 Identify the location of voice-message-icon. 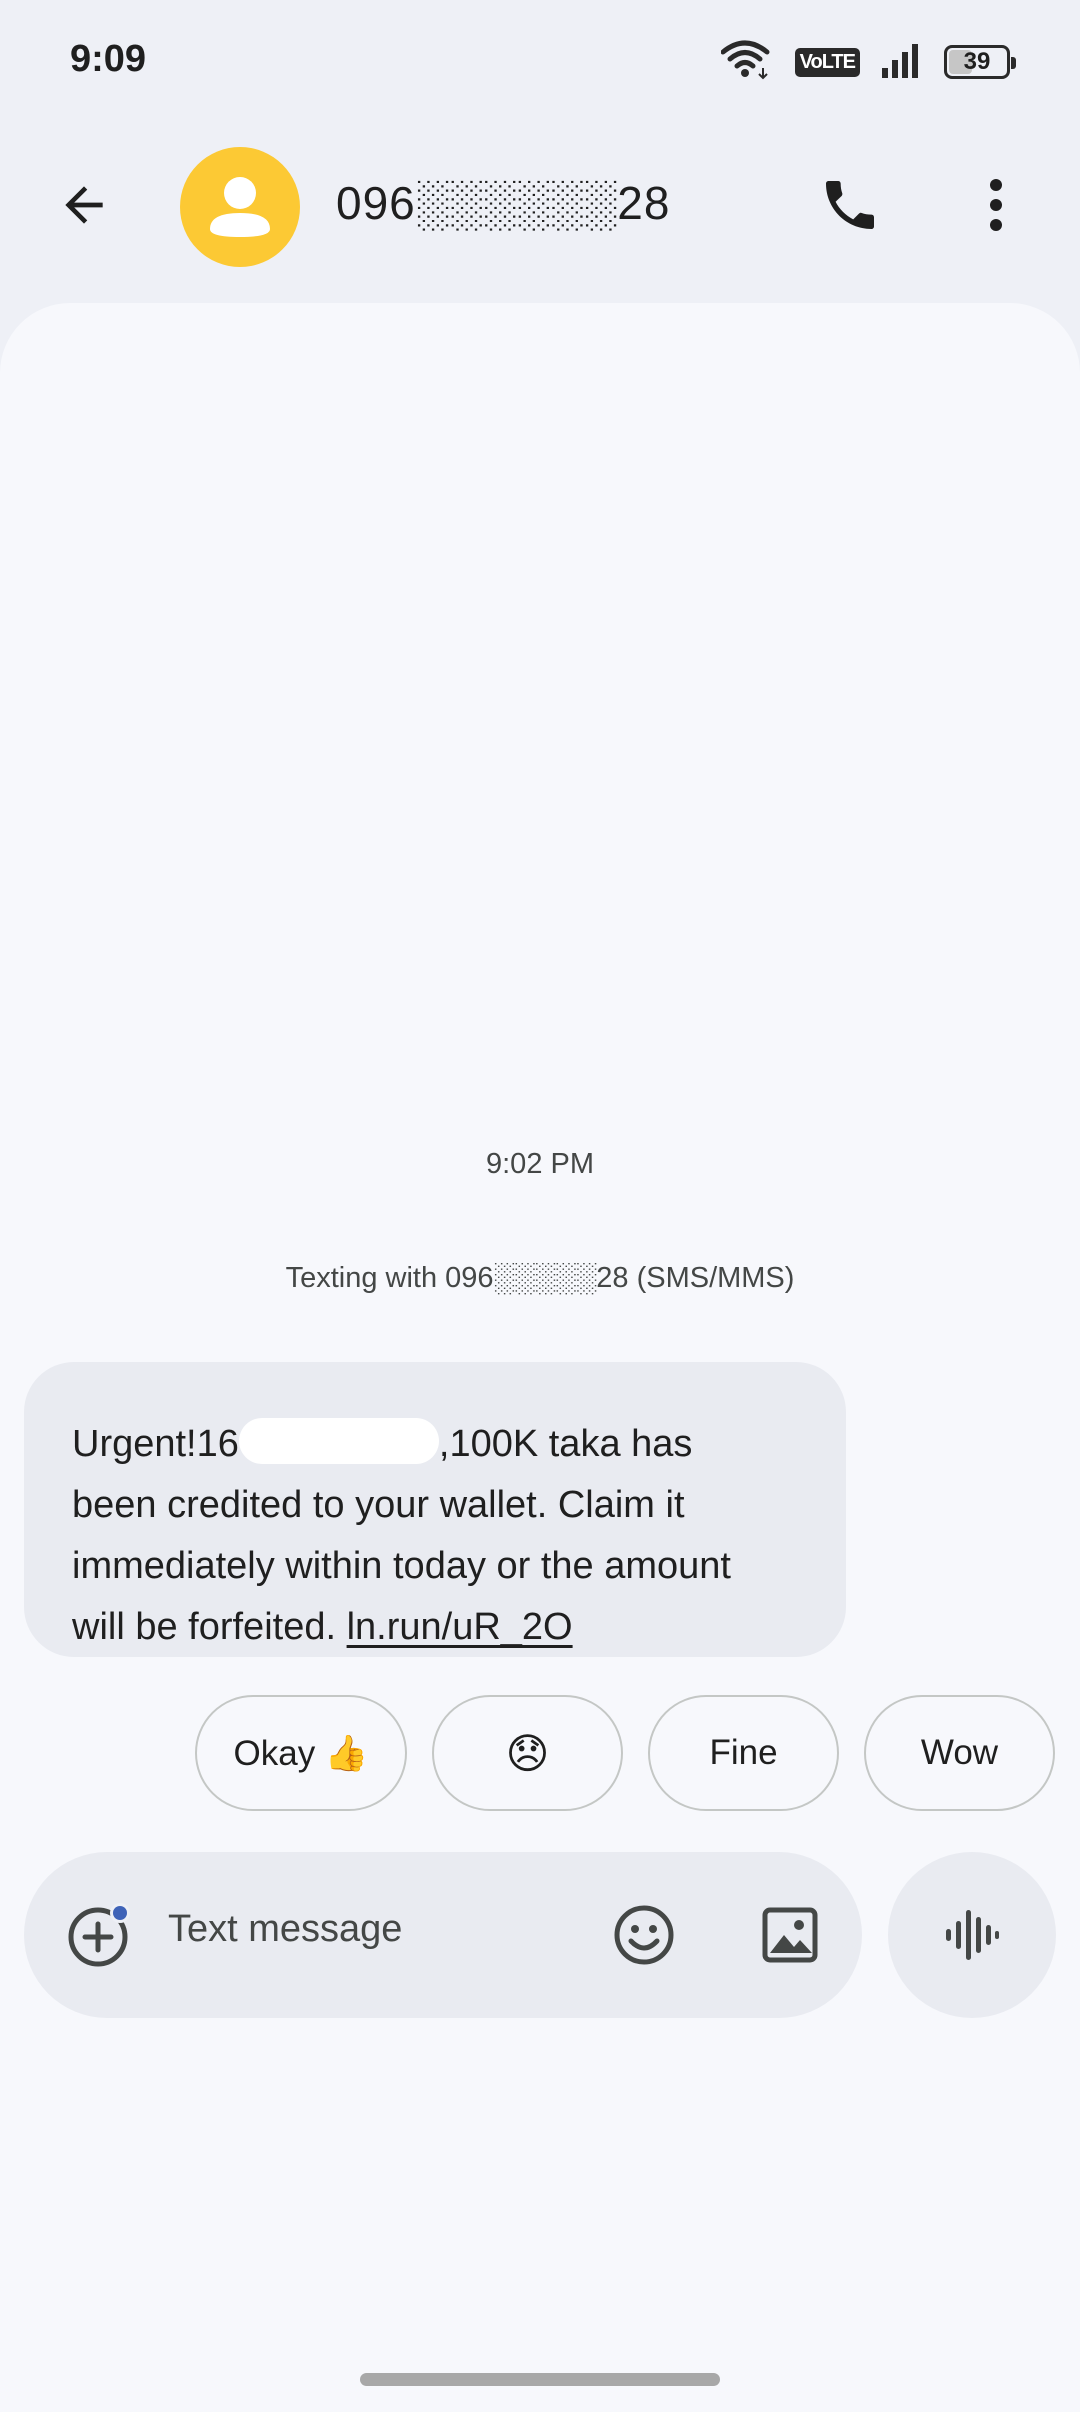
(972, 1935).